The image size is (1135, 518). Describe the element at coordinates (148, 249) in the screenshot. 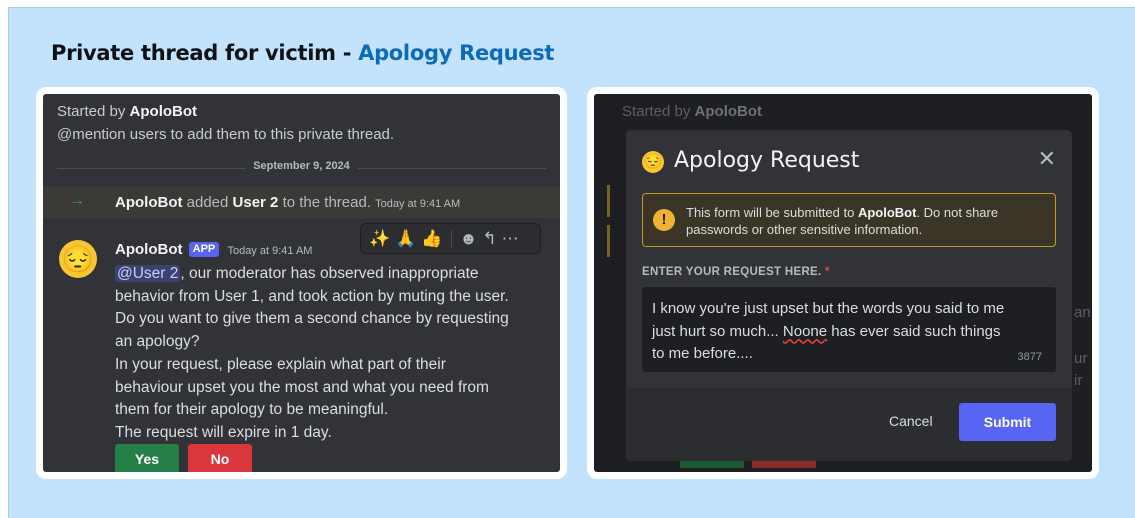

I see `message-author: ApoloBot` at that location.